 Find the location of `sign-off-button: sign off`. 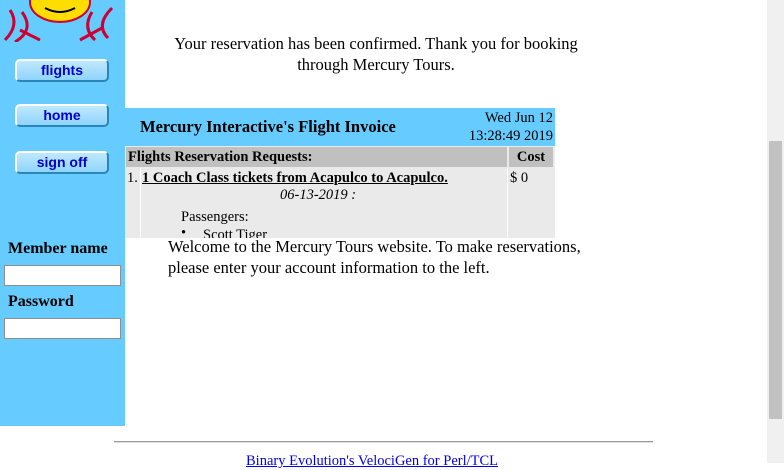

sign-off-button: sign off is located at coordinates (62, 162).